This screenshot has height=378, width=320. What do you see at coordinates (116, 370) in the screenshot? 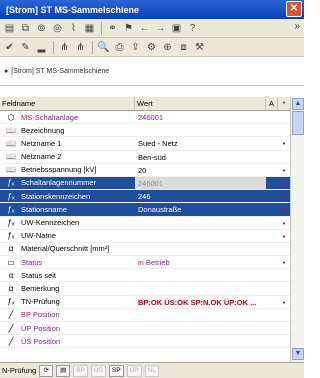
I see `status-button-sp: SP` at bounding box center [116, 370].